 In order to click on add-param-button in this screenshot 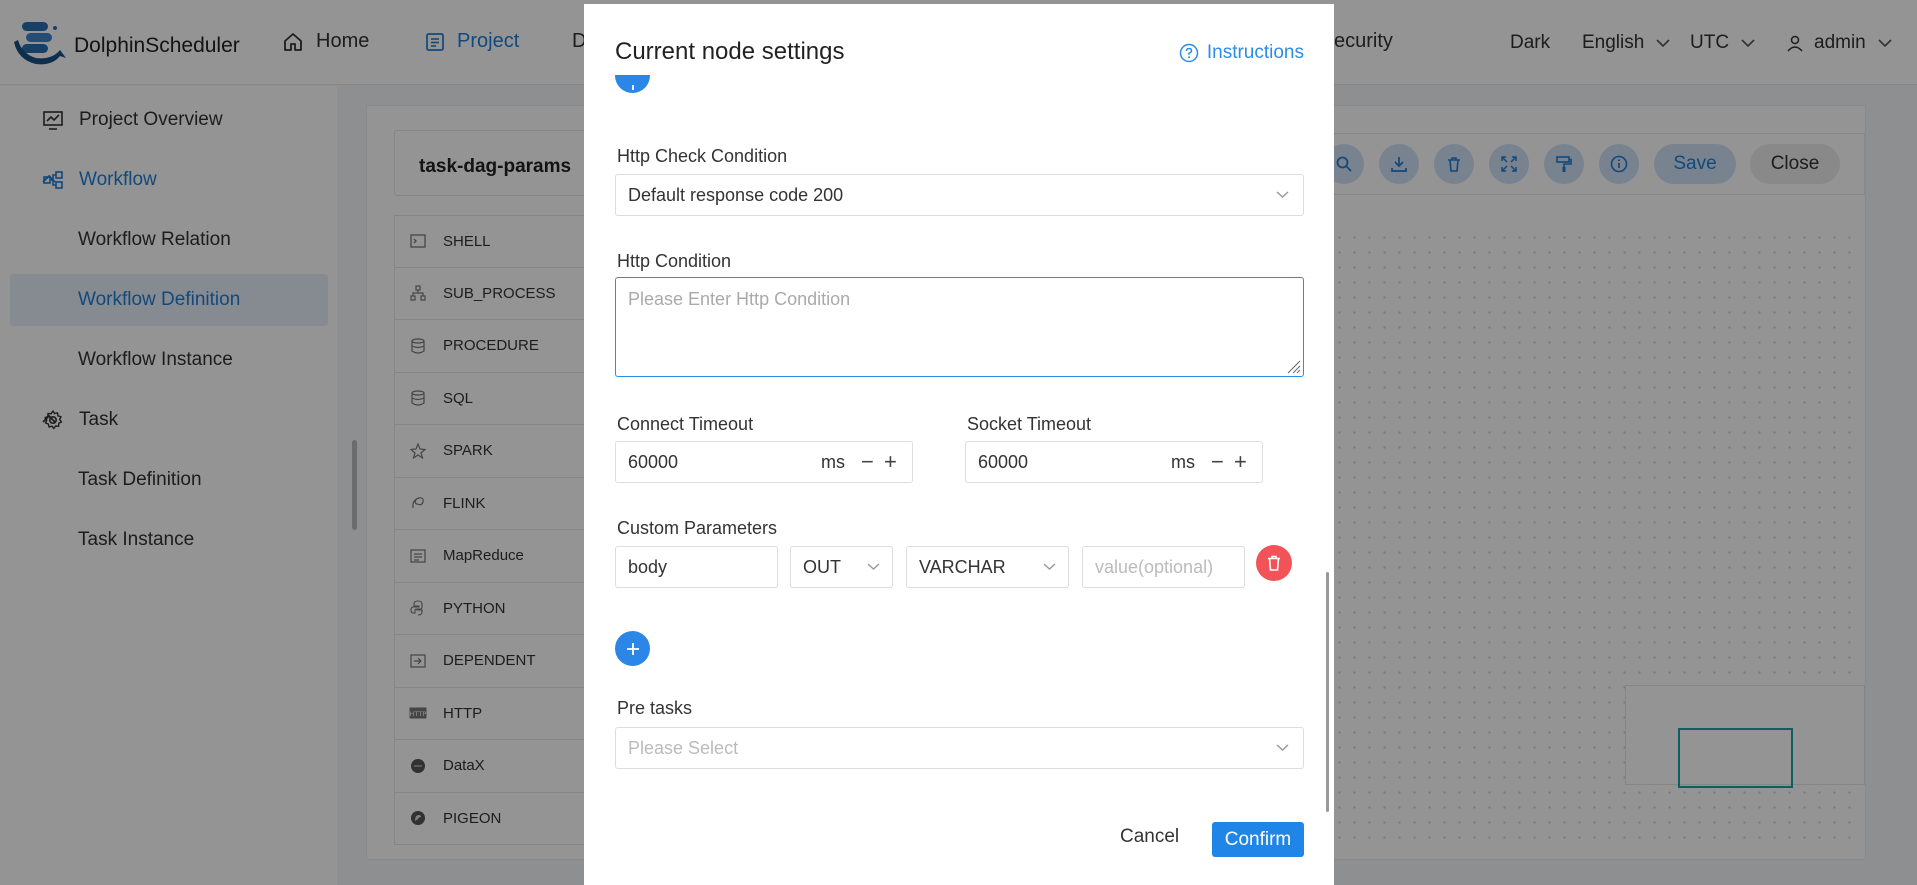, I will do `click(632, 648)`.